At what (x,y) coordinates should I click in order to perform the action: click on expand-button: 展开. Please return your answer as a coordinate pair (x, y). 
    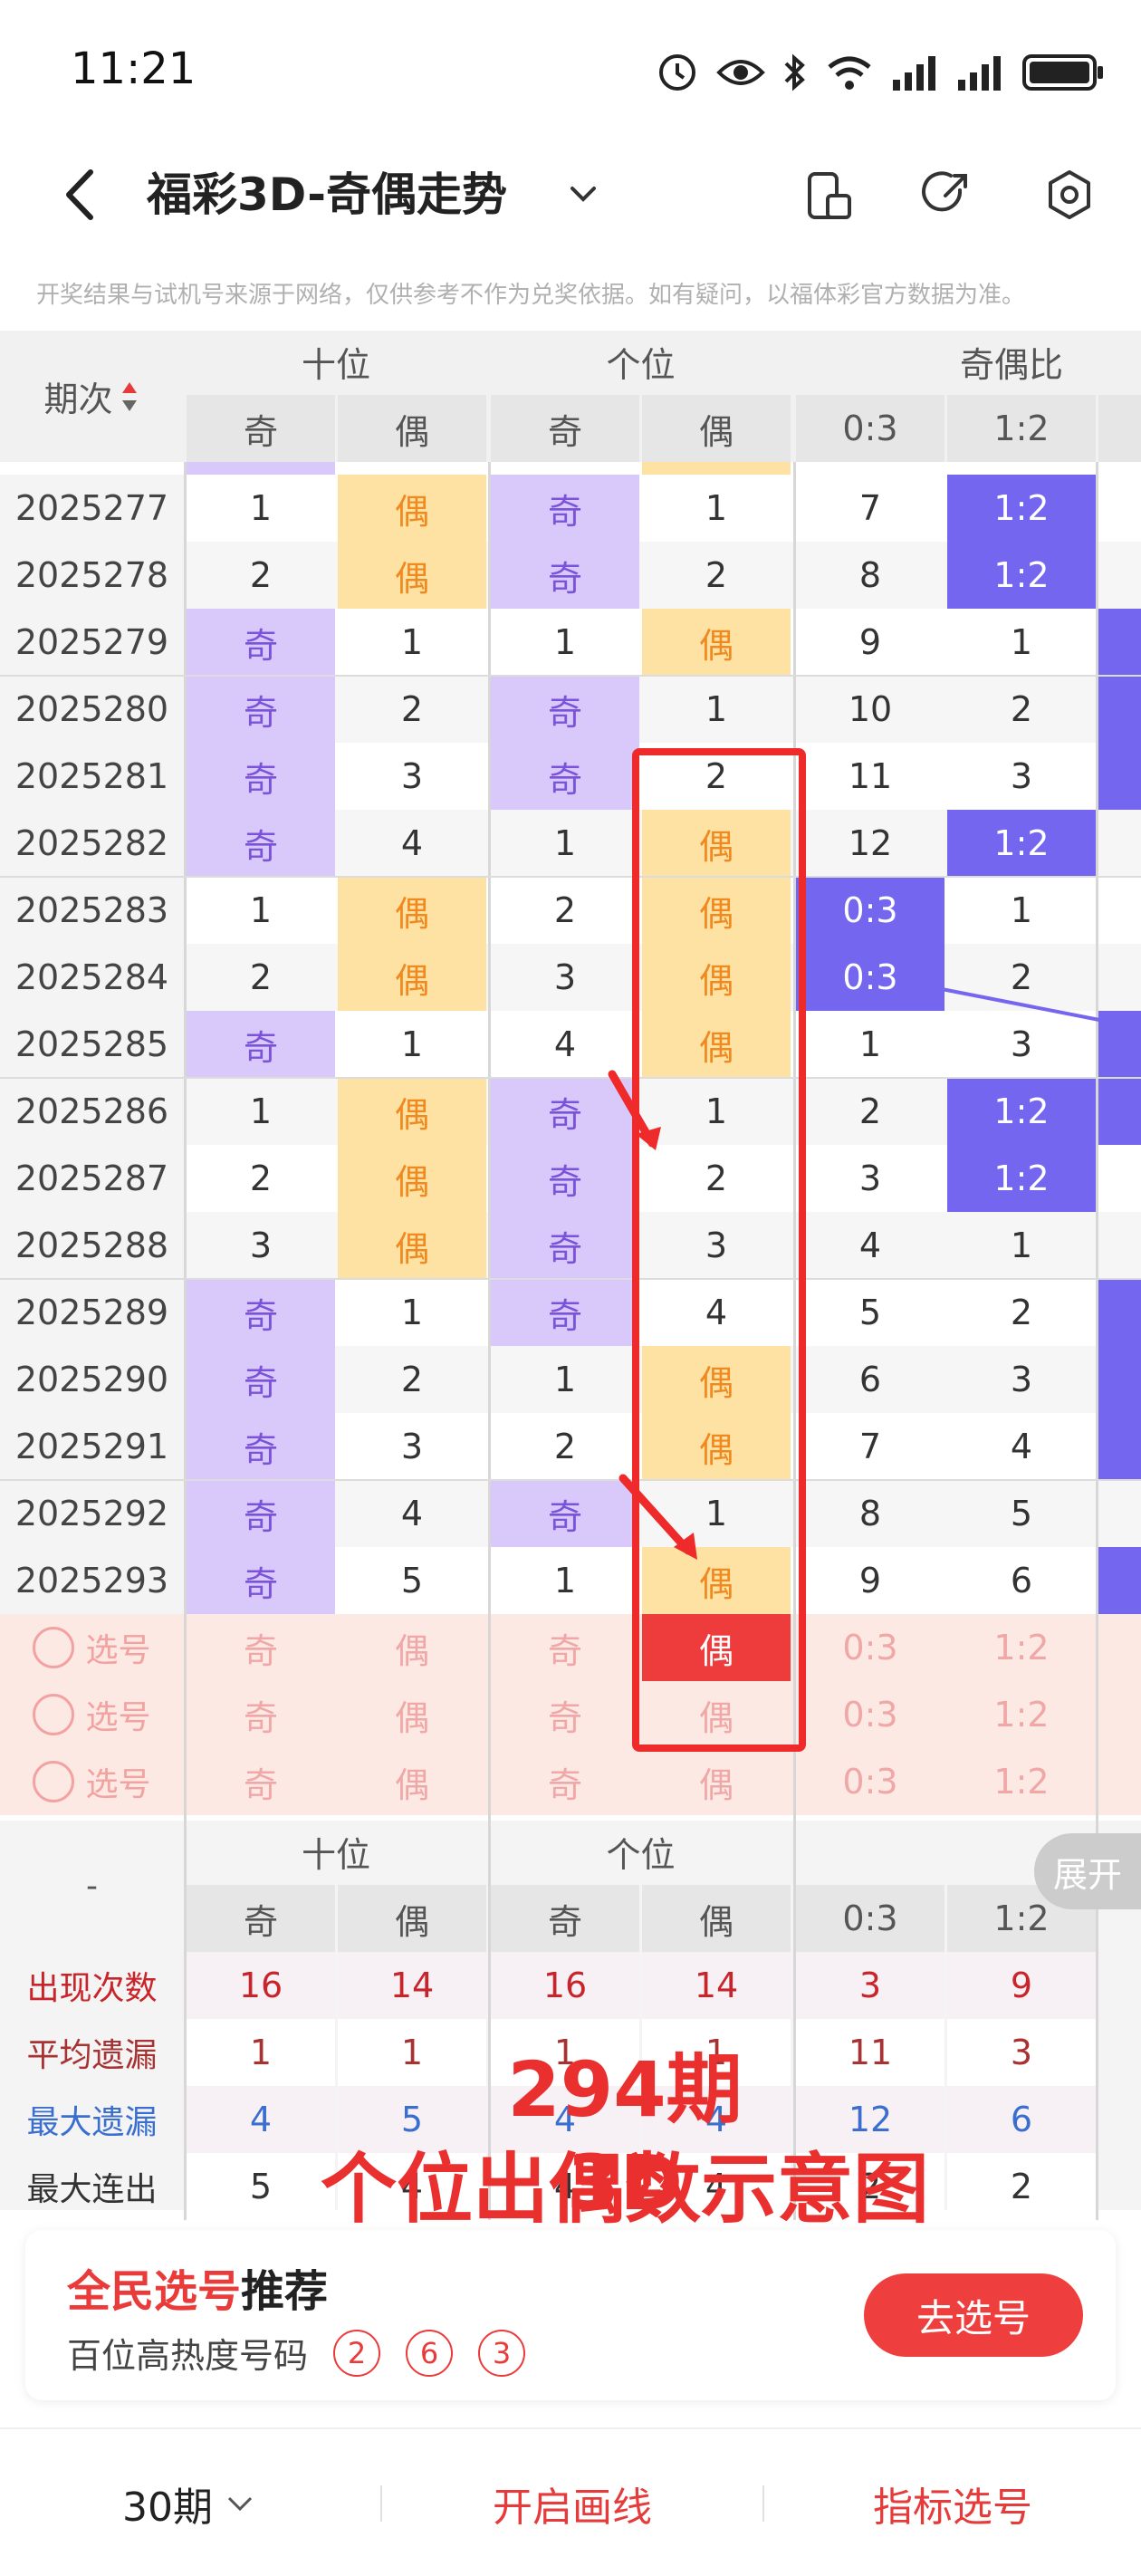
    Looking at the image, I should click on (1087, 1871).